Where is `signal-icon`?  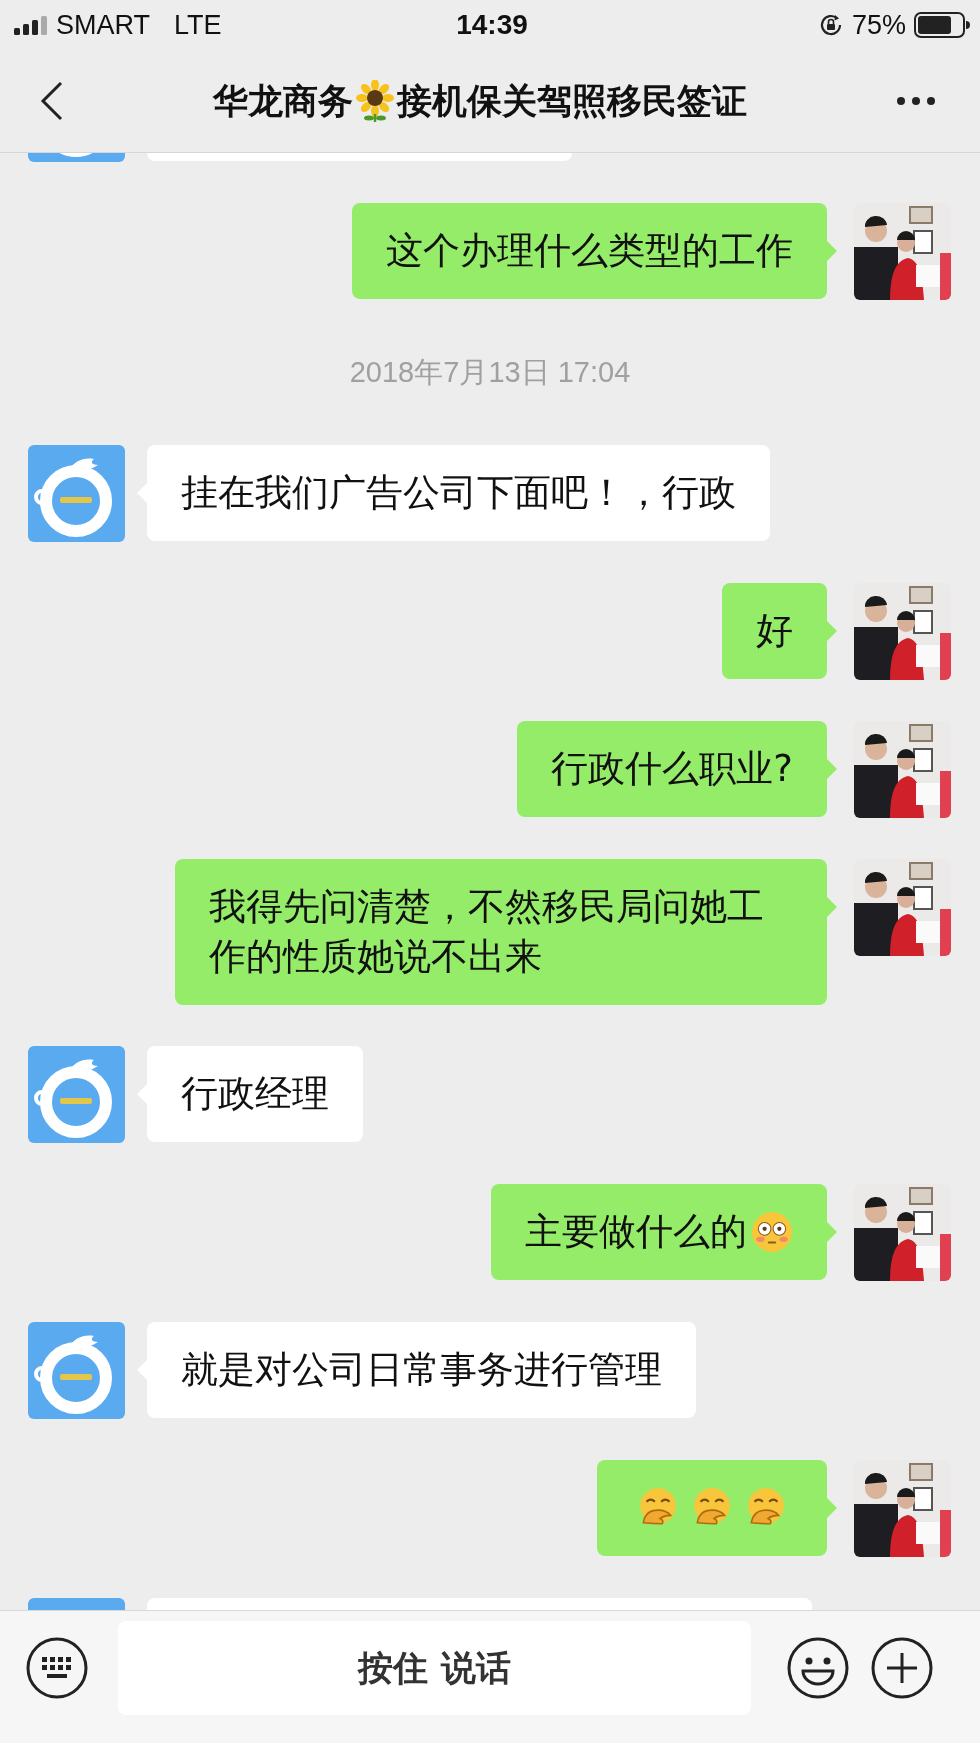
signal-icon is located at coordinates (31, 25).